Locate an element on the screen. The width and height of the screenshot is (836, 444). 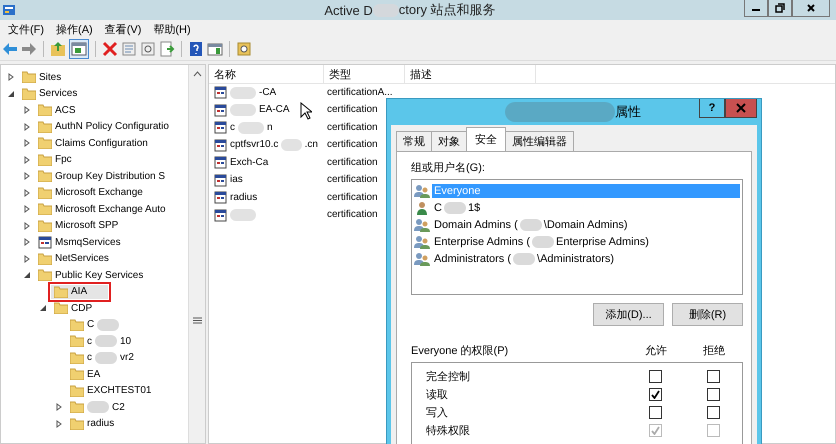
properties-icon is located at coordinates (129, 49).